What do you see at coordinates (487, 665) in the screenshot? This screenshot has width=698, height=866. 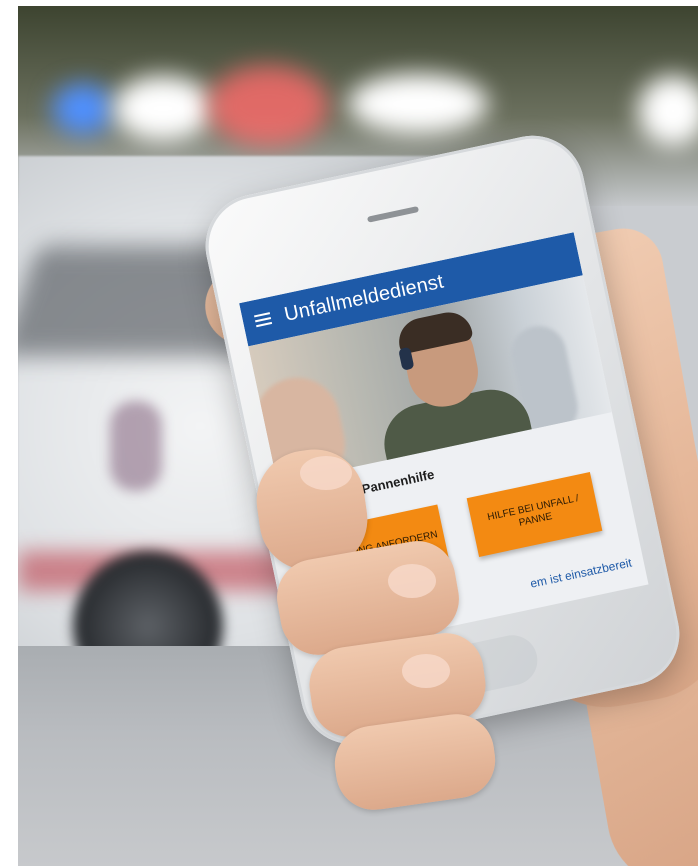 I see `home-button-area` at bounding box center [487, 665].